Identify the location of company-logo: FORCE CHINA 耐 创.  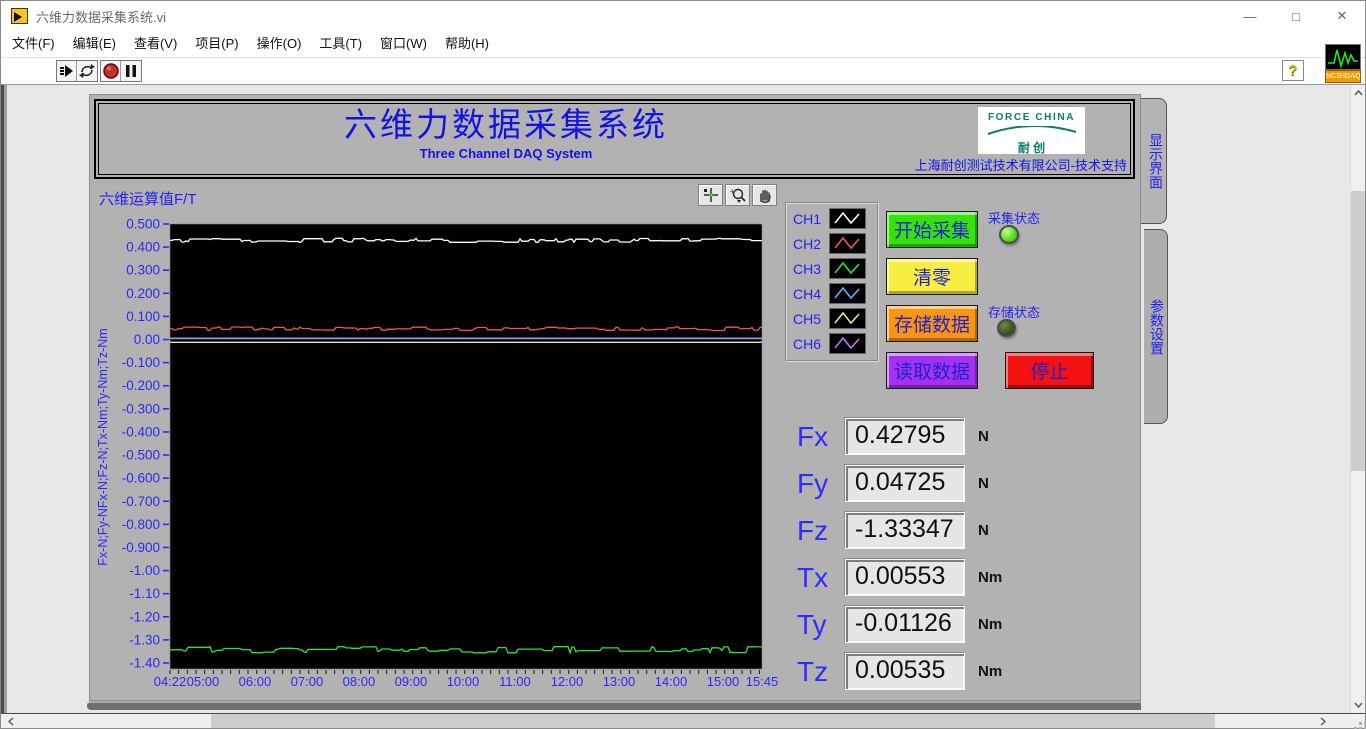
(1031, 131).